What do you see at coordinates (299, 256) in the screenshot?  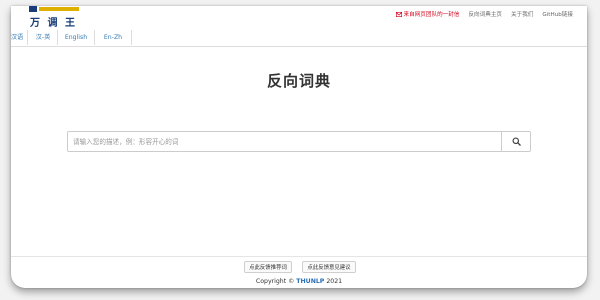 I see `footer-divider` at bounding box center [299, 256].